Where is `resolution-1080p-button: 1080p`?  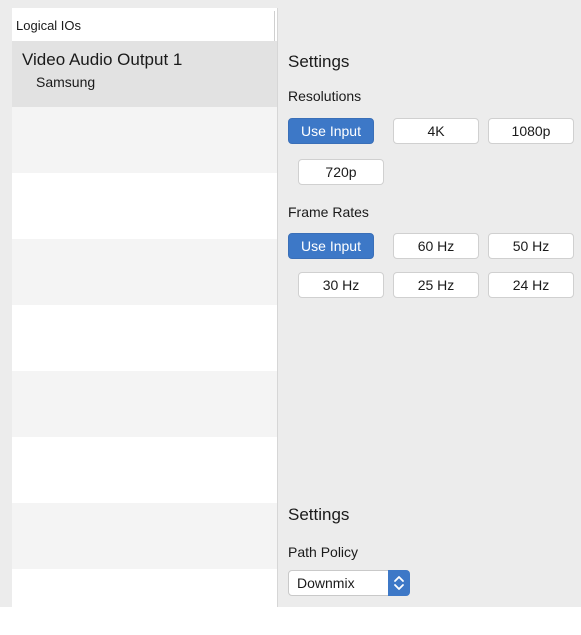
resolution-1080p-button: 1080p is located at coordinates (531, 131).